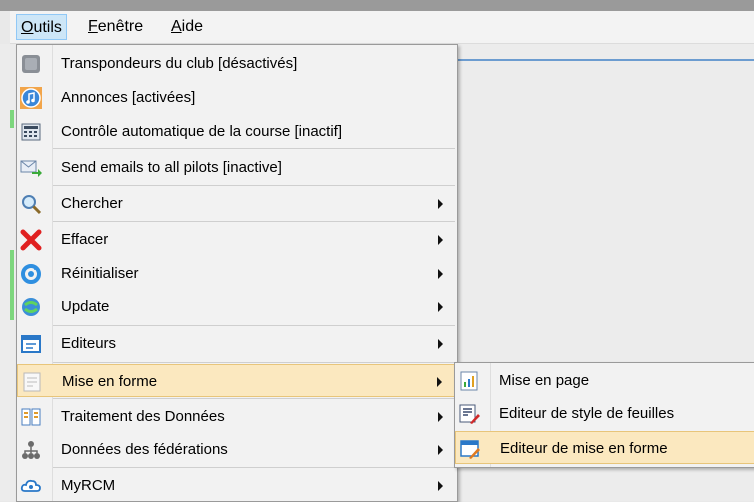 This screenshot has width=754, height=502. What do you see at coordinates (128, 97) in the screenshot?
I see `menu-item-label: Annonces [activées]` at bounding box center [128, 97].